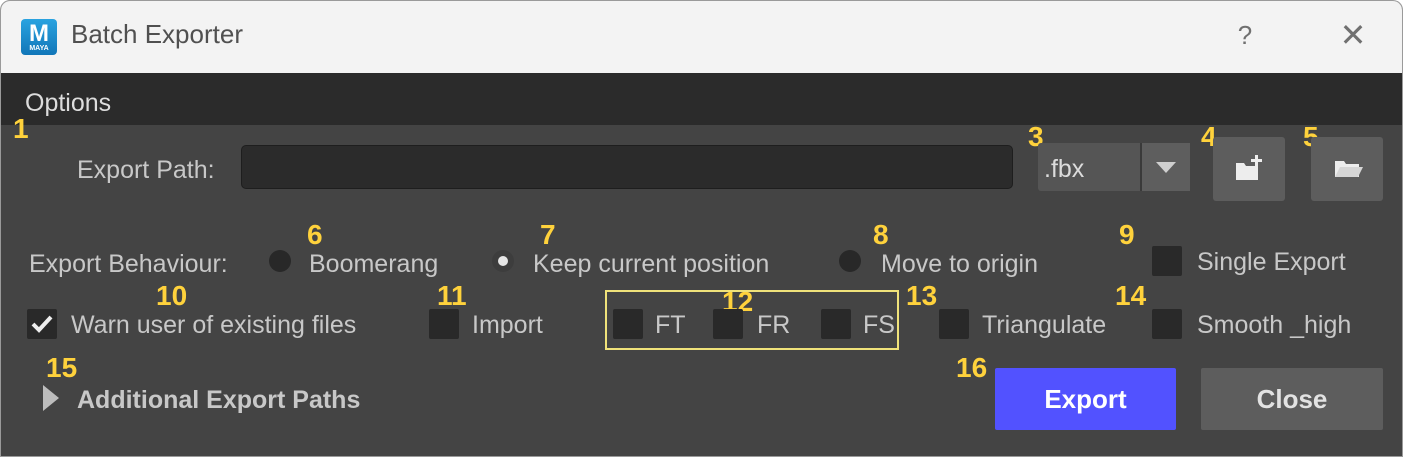 This screenshot has height=457, width=1405. Describe the element at coordinates (1271, 262) in the screenshot. I see `single-export-label: Single Export` at that location.